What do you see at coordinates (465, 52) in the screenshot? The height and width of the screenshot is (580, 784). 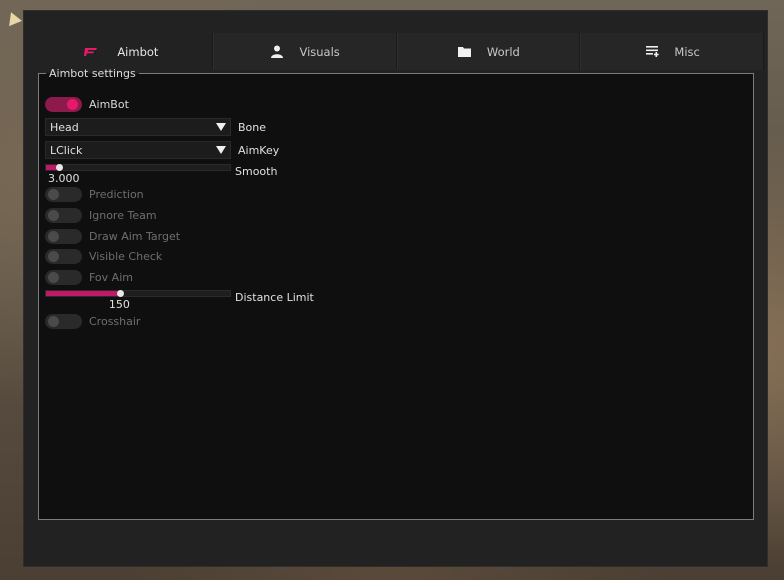 I see `folder-icon` at bounding box center [465, 52].